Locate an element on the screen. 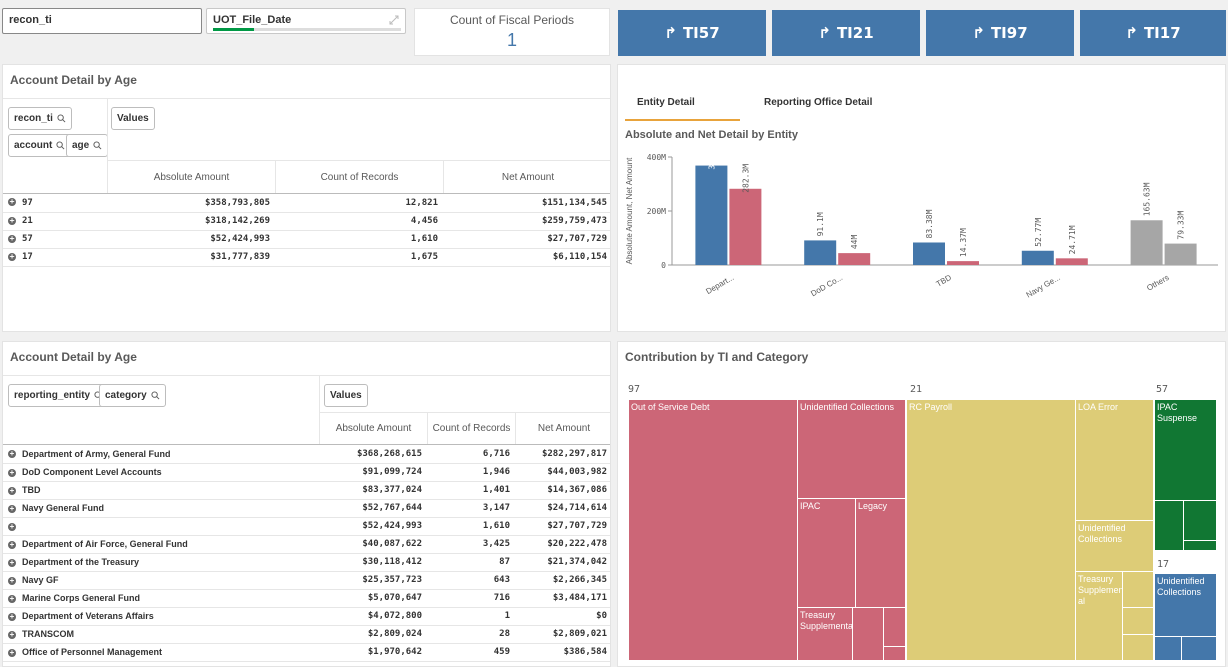 The image size is (1228, 667). table-row: +17 $31,777,839 1,675 $6,110,154 is located at coordinates (306, 257).